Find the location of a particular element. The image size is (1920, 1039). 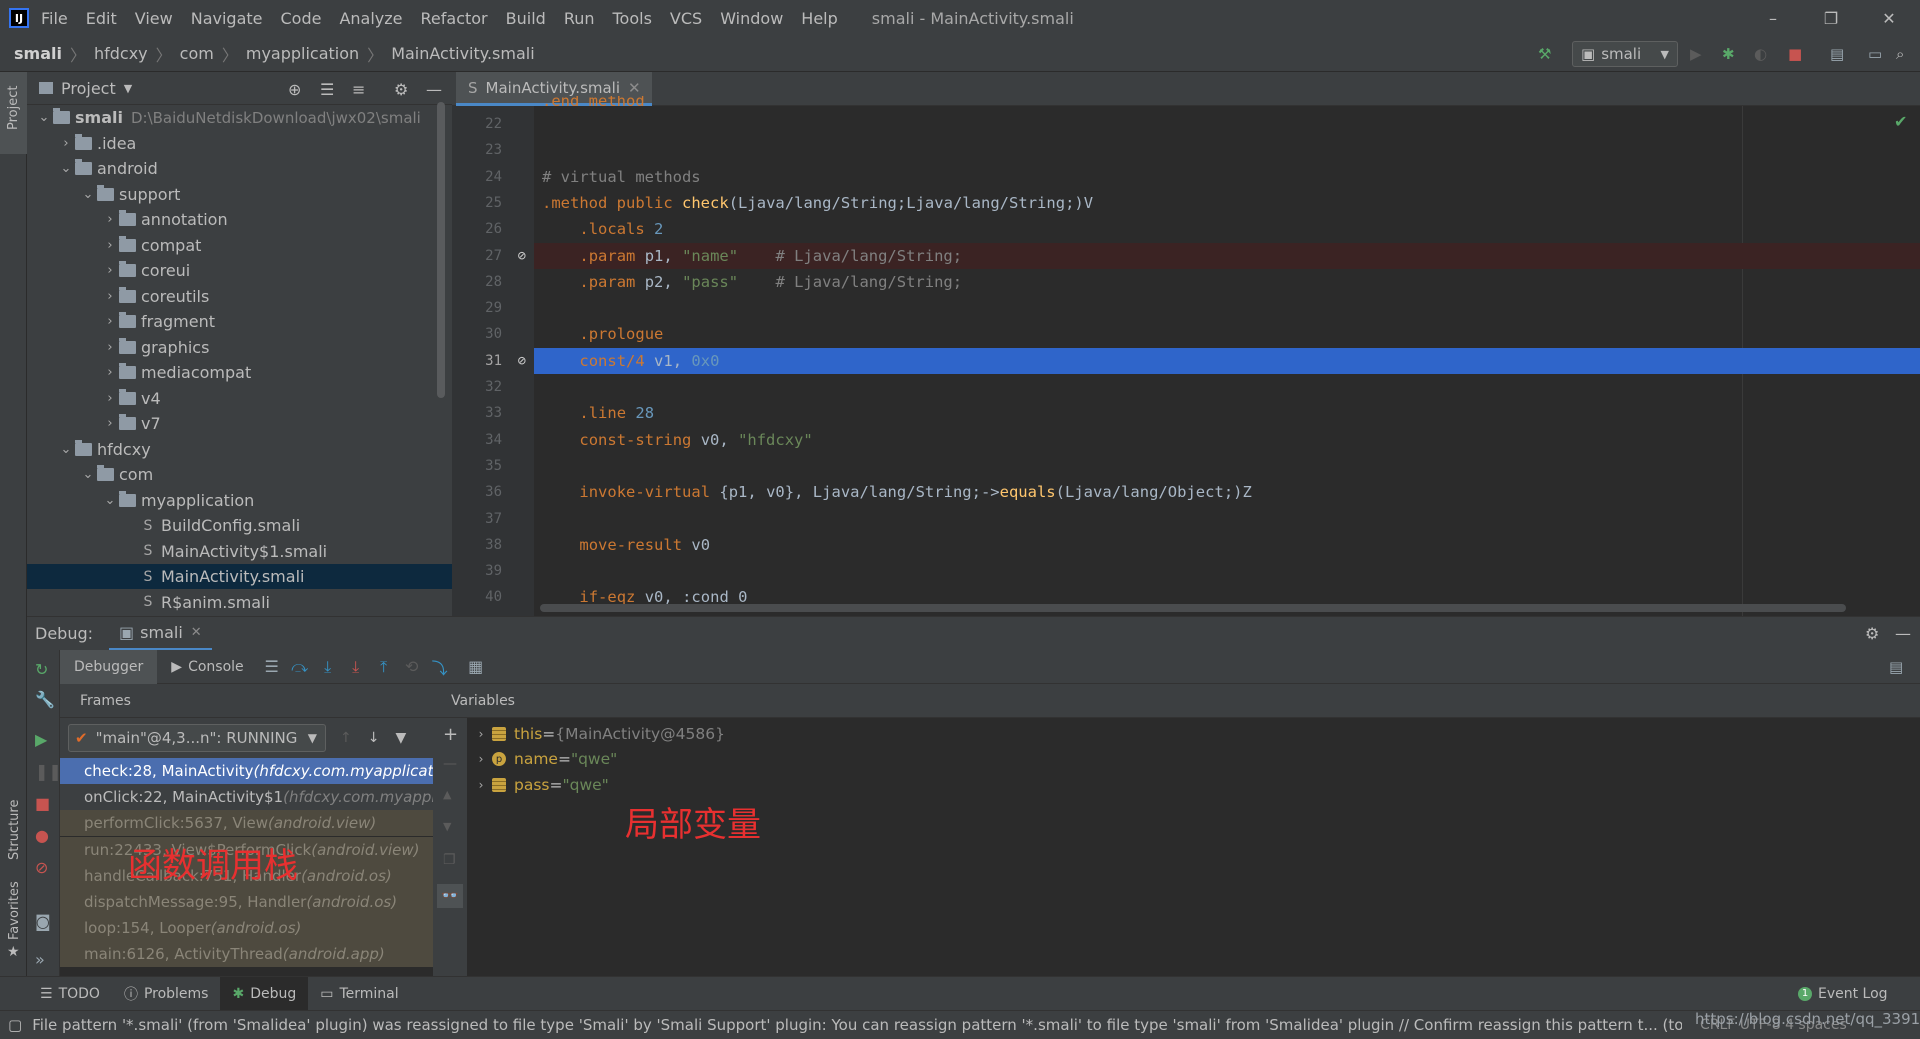

line-number: 27 ⊘ is located at coordinates (493, 256).